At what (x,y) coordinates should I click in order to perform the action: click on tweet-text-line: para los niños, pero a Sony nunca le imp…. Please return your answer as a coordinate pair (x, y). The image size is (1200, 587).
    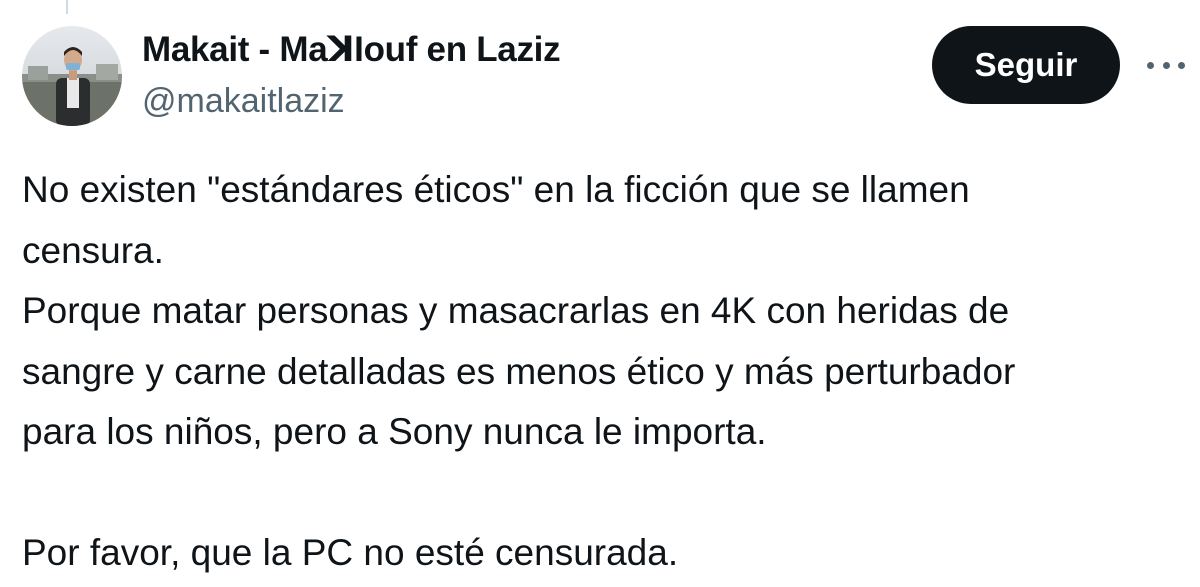
    Looking at the image, I should click on (394, 431).